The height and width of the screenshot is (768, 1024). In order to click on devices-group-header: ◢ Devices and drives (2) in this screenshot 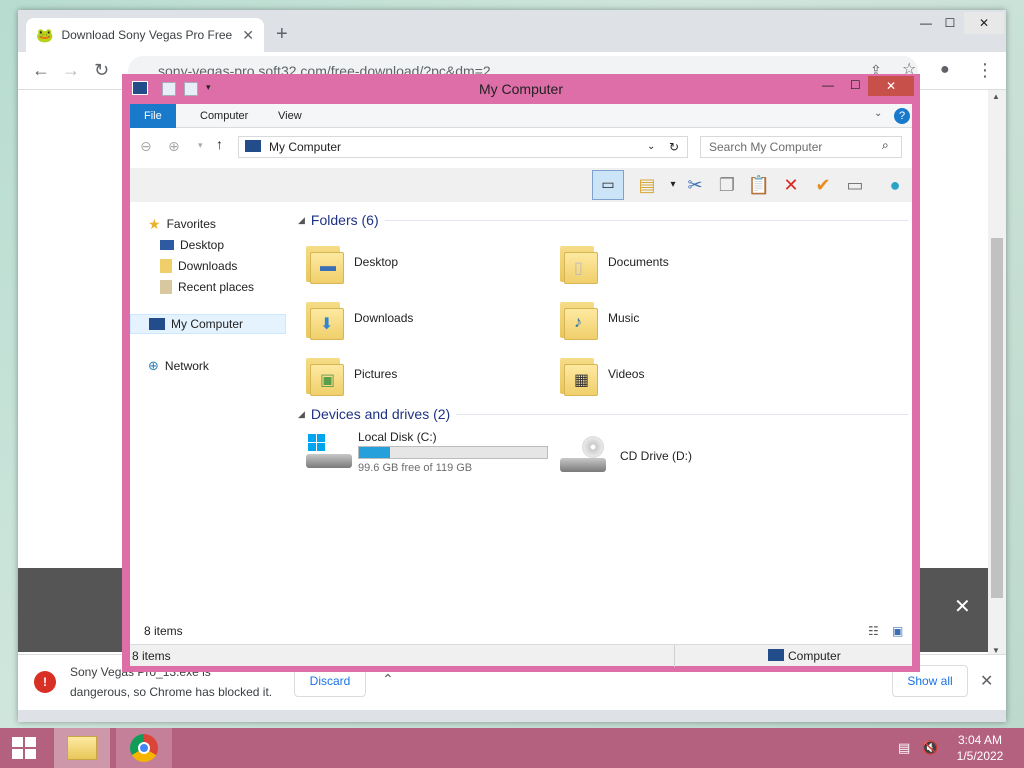, I will do `click(603, 414)`.